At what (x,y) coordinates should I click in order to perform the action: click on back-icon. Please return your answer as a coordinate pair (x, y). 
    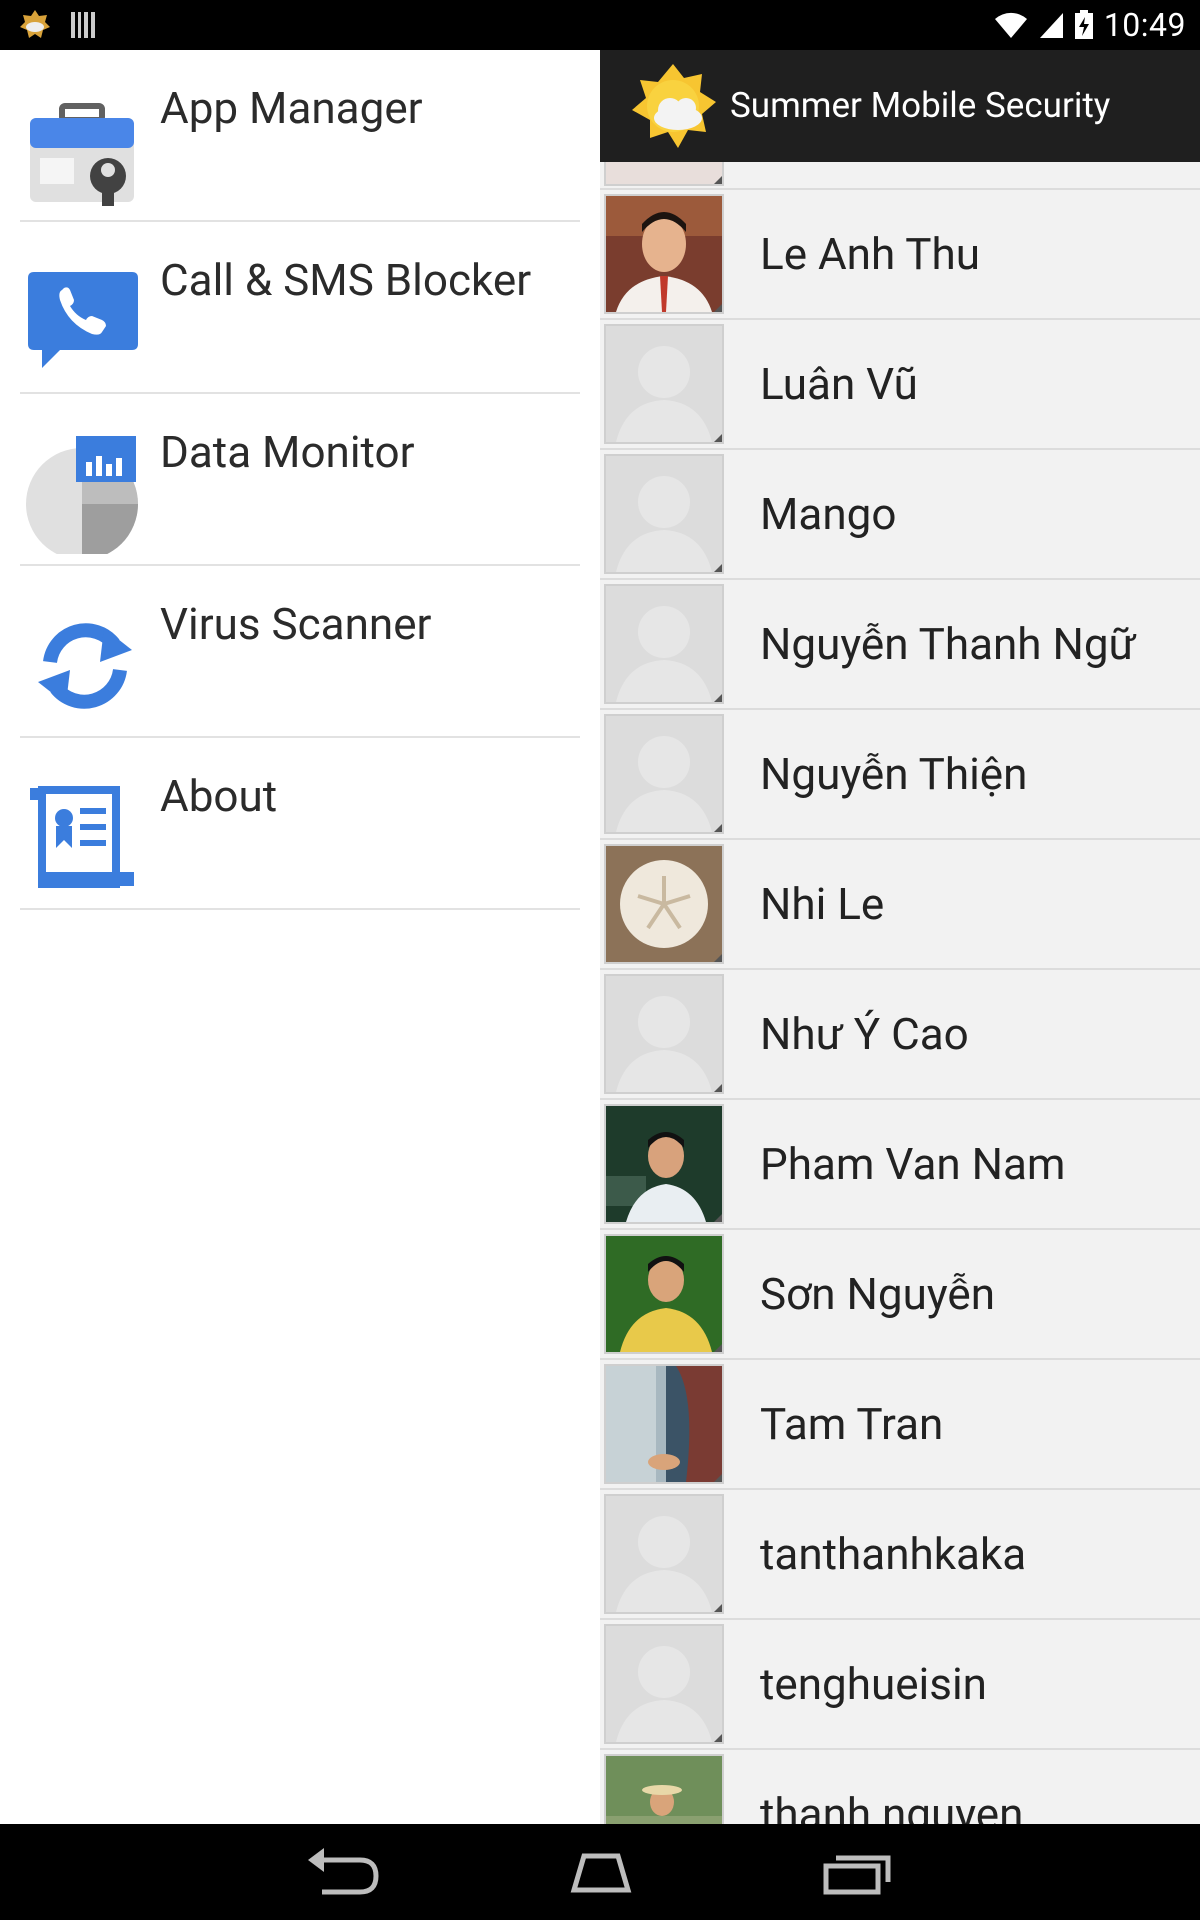
    Looking at the image, I should click on (343, 1872).